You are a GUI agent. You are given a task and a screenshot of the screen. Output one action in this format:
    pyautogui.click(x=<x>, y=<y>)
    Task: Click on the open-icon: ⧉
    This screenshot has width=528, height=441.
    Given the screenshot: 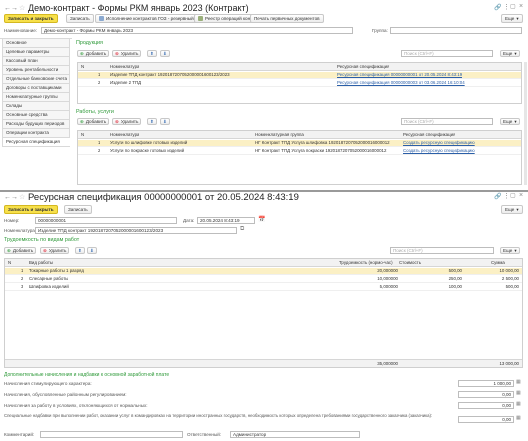 What is the action you would take?
    pyautogui.click(x=242, y=229)
    